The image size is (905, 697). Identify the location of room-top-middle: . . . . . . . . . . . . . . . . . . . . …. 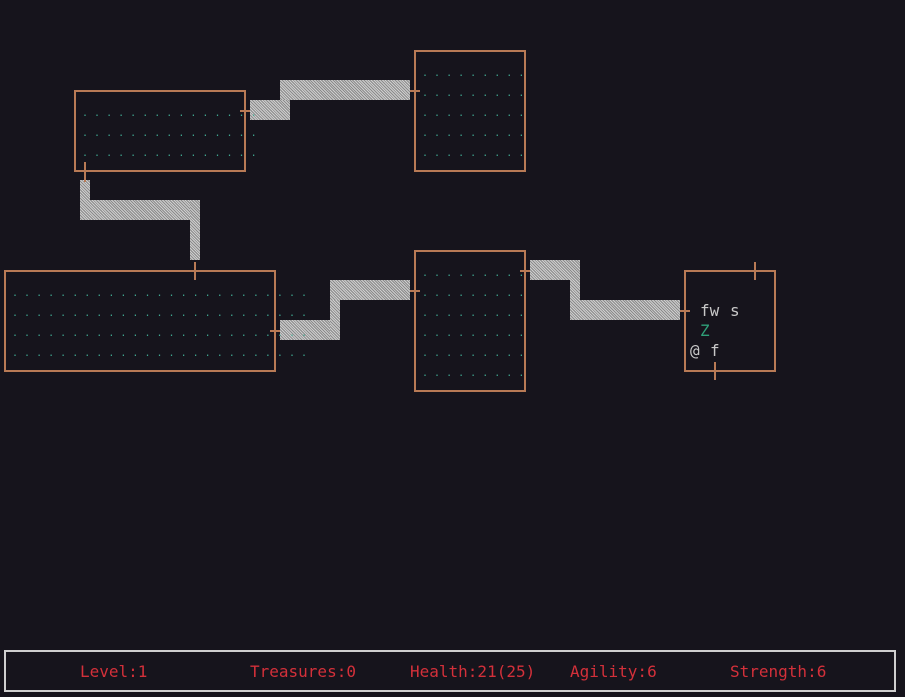
(470, 111).